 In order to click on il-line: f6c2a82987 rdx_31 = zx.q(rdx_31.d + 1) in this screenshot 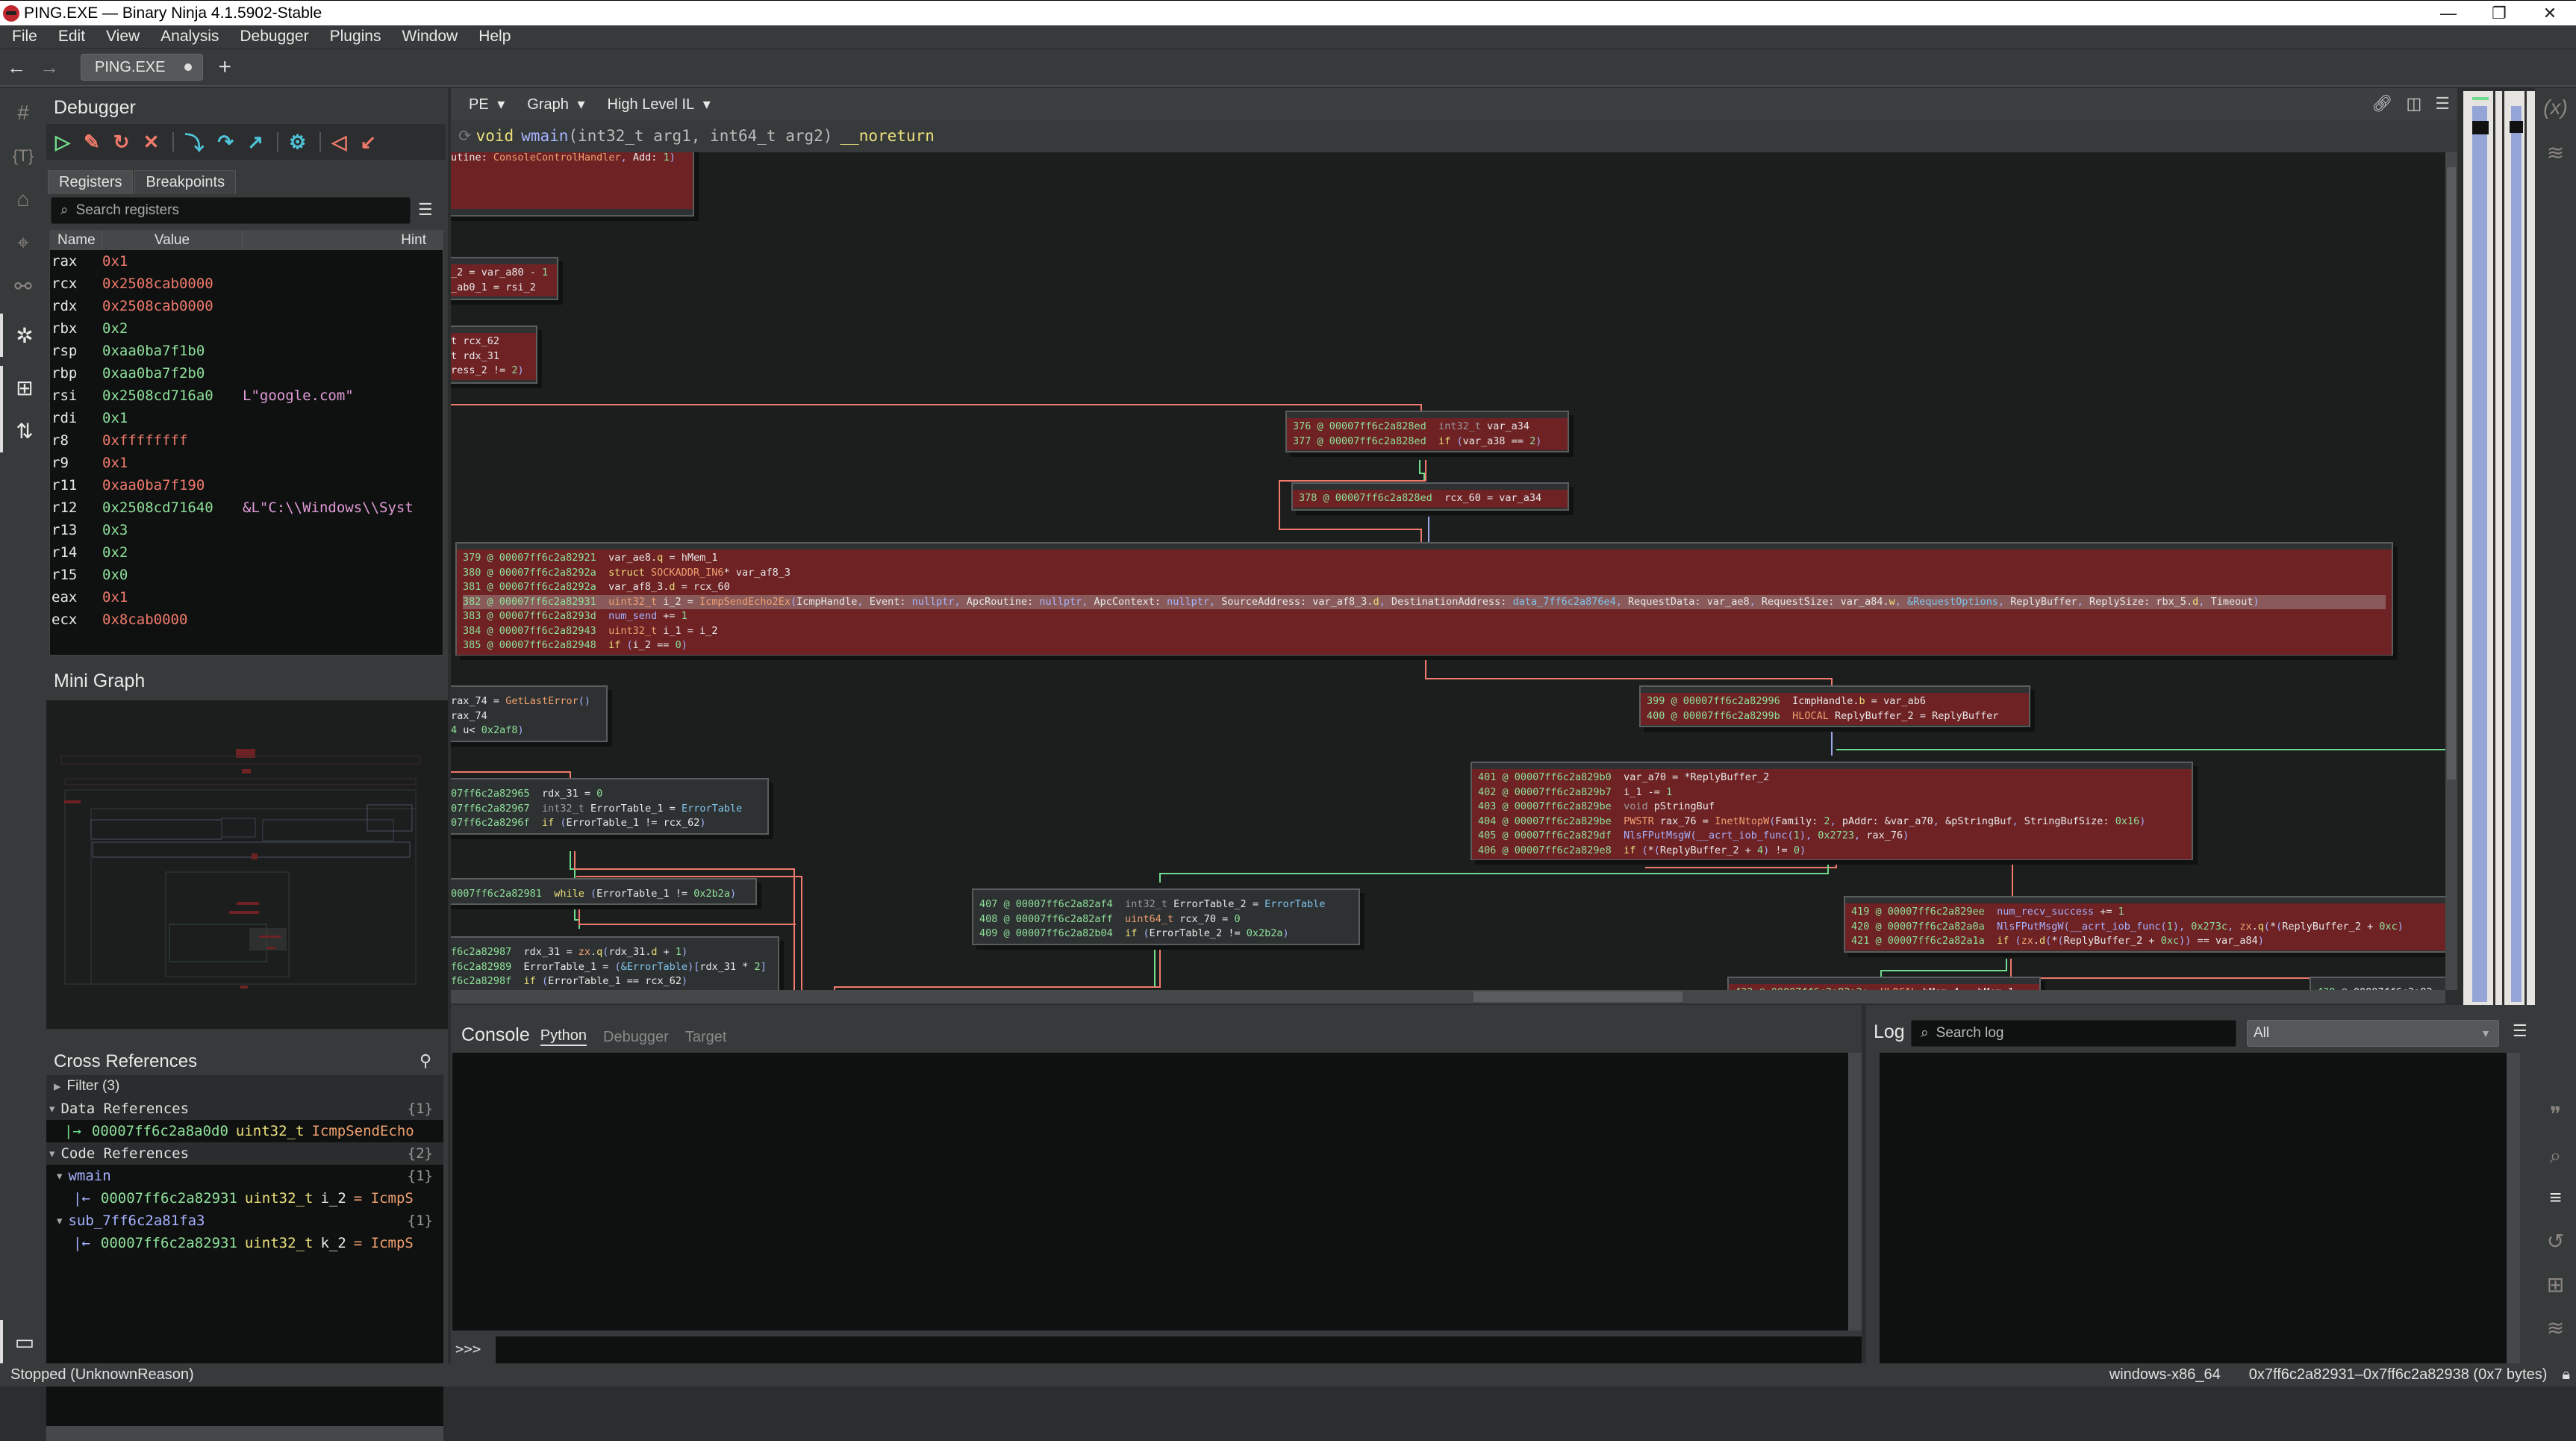, I will do `click(611, 953)`.